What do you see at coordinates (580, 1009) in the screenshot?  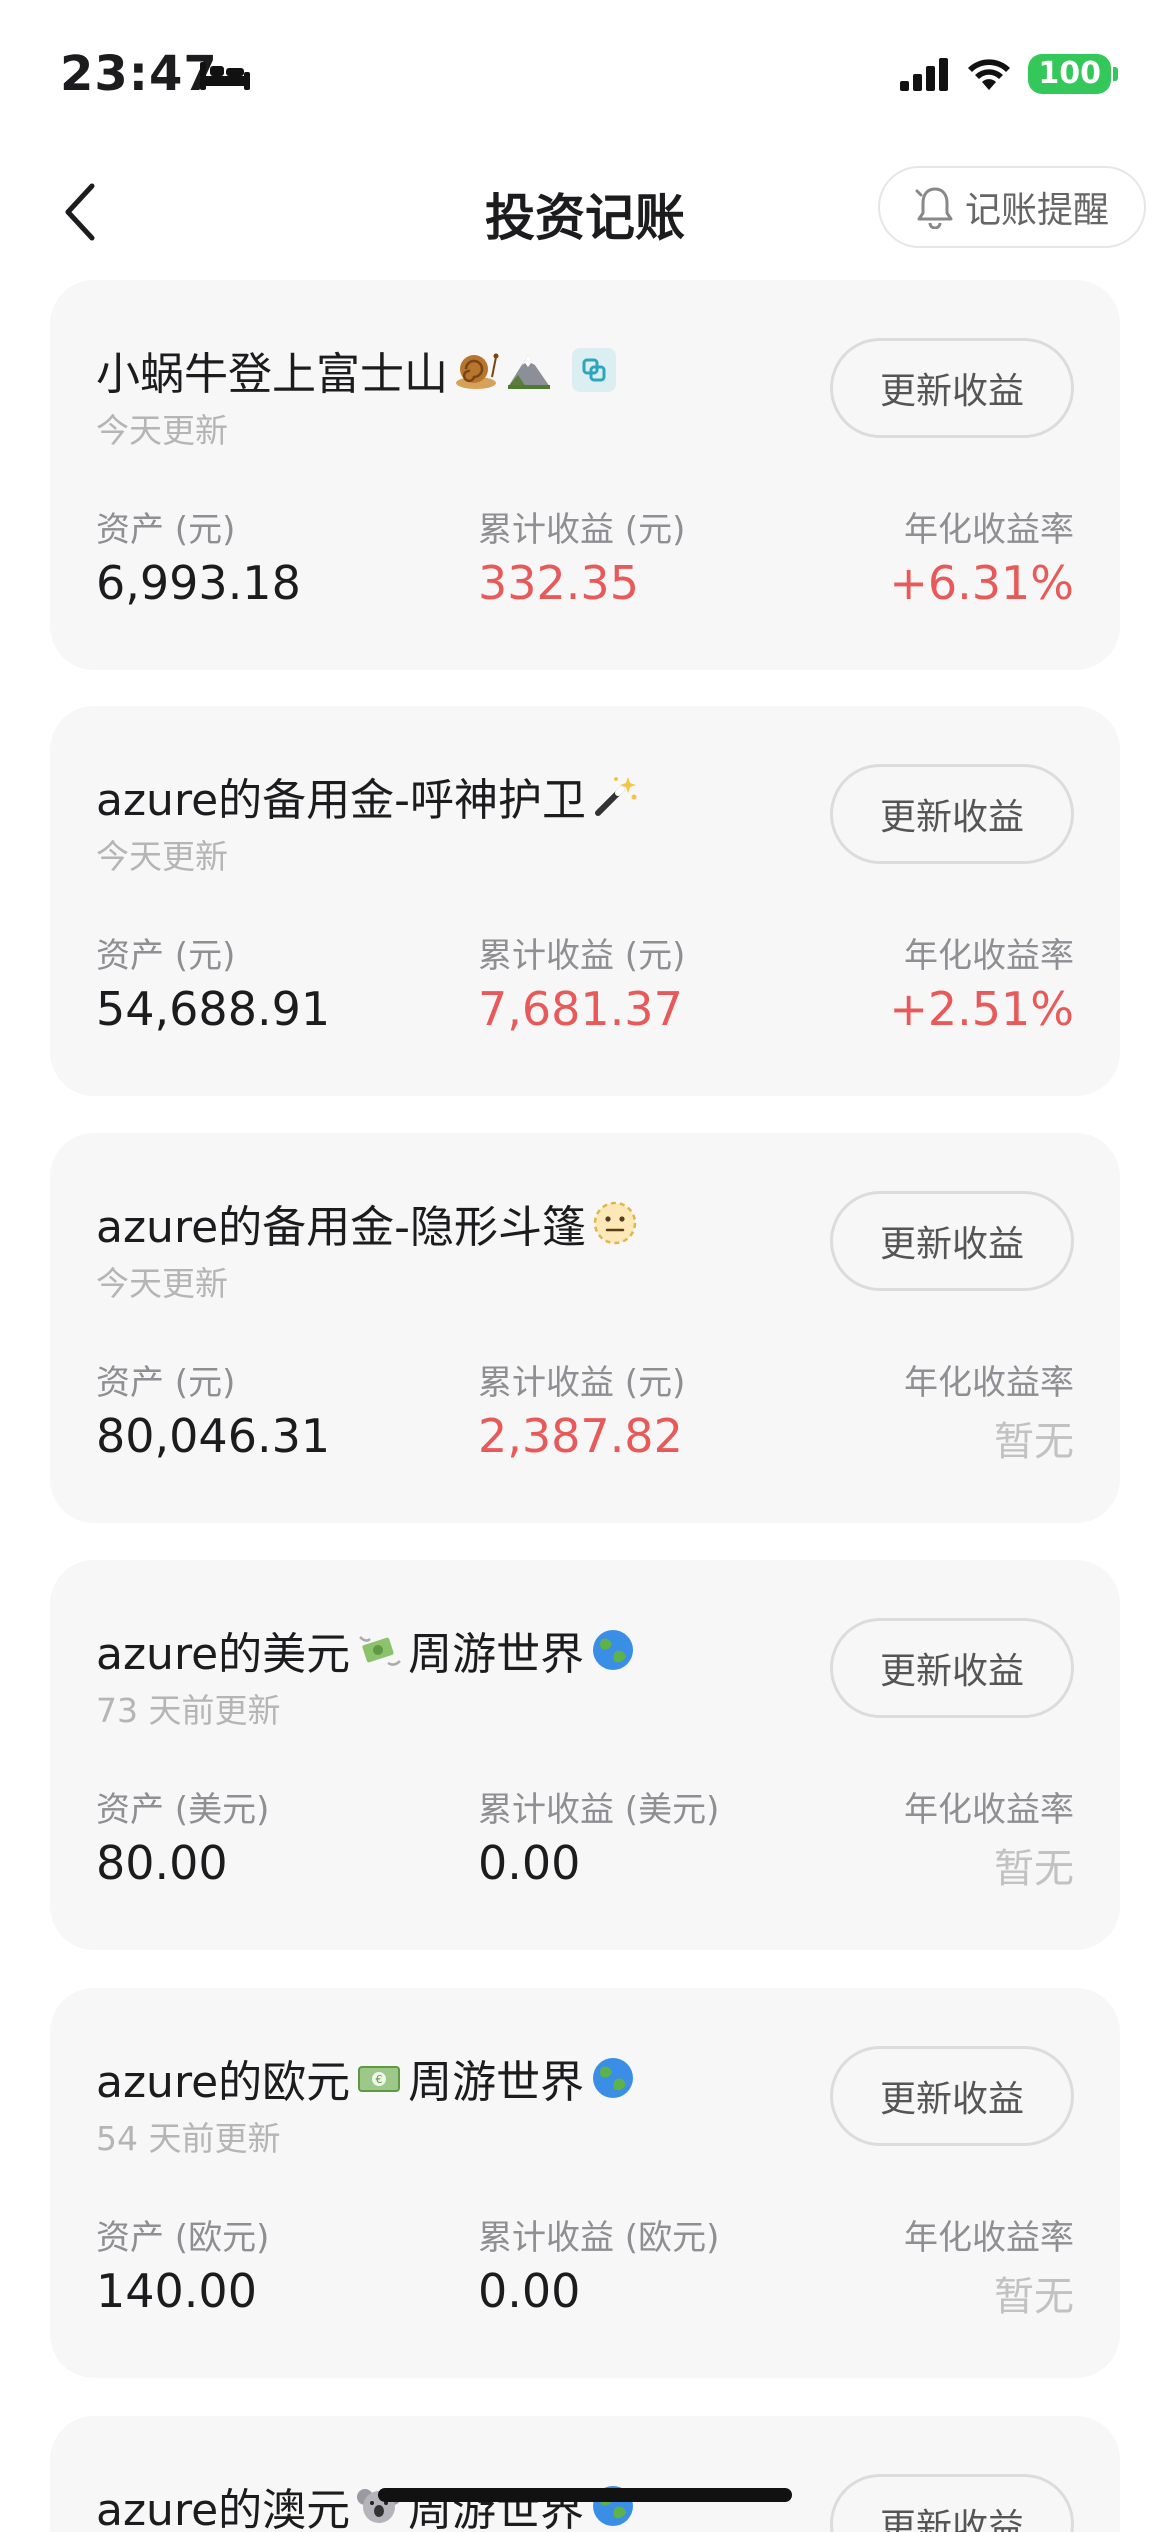 I see `profit-value: 7,681.37` at bounding box center [580, 1009].